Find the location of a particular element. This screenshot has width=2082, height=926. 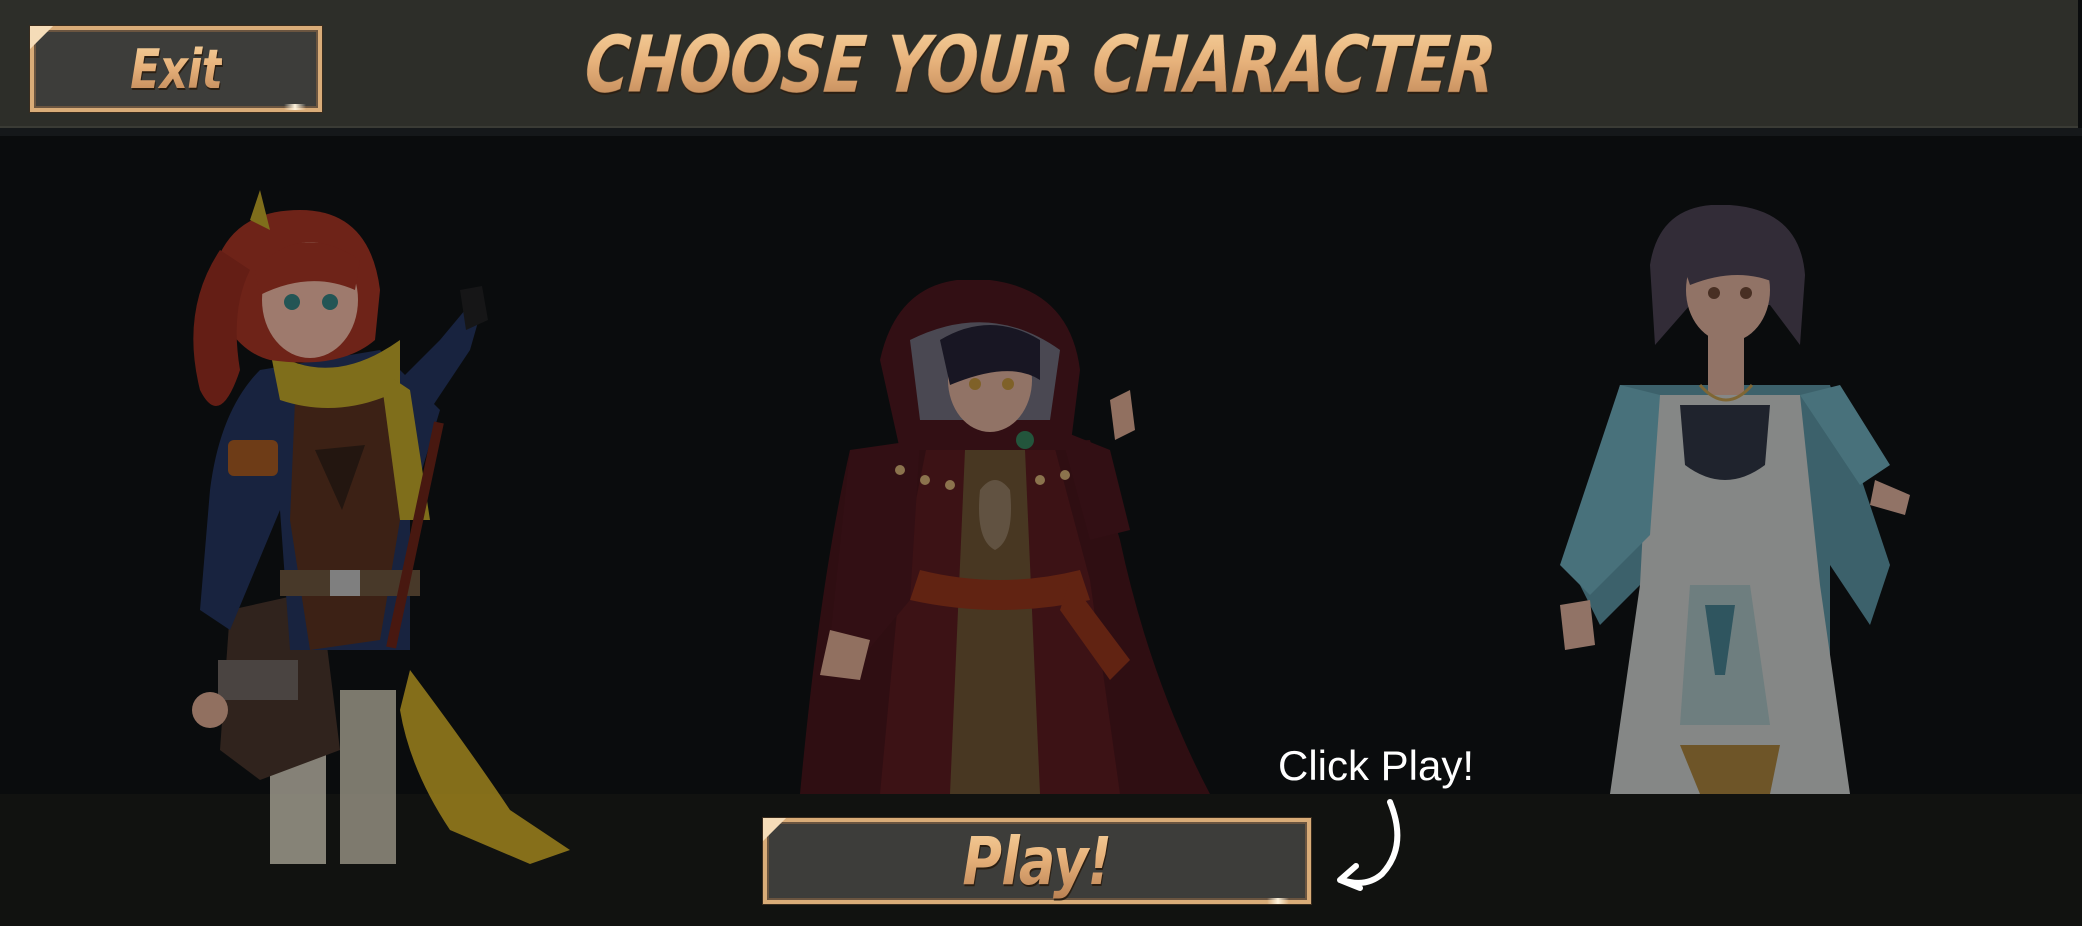

character-mage is located at coordinates (1010, 537).